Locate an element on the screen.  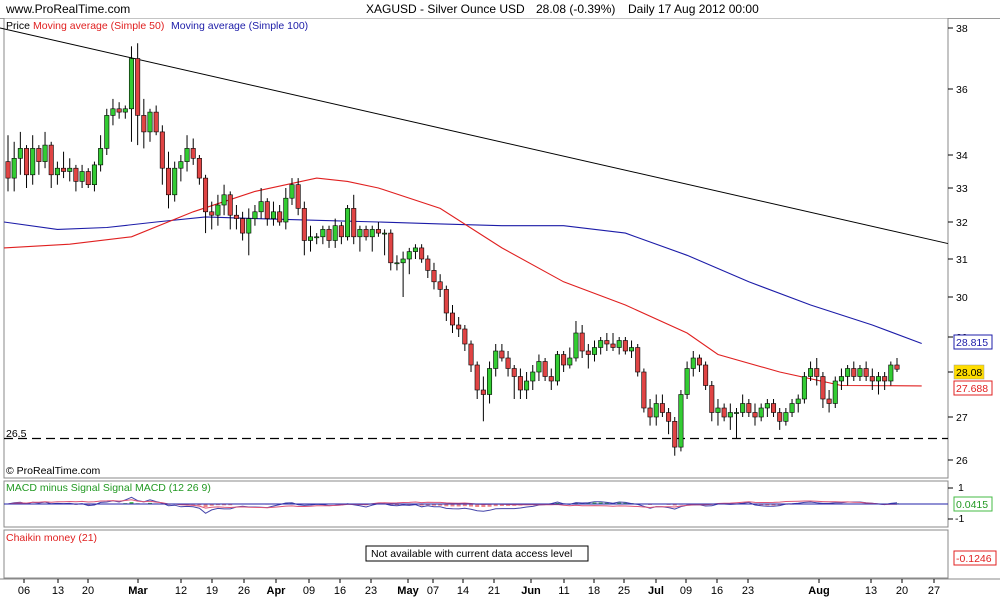
price-tick-label: 31 is located at coordinates (962, 260).